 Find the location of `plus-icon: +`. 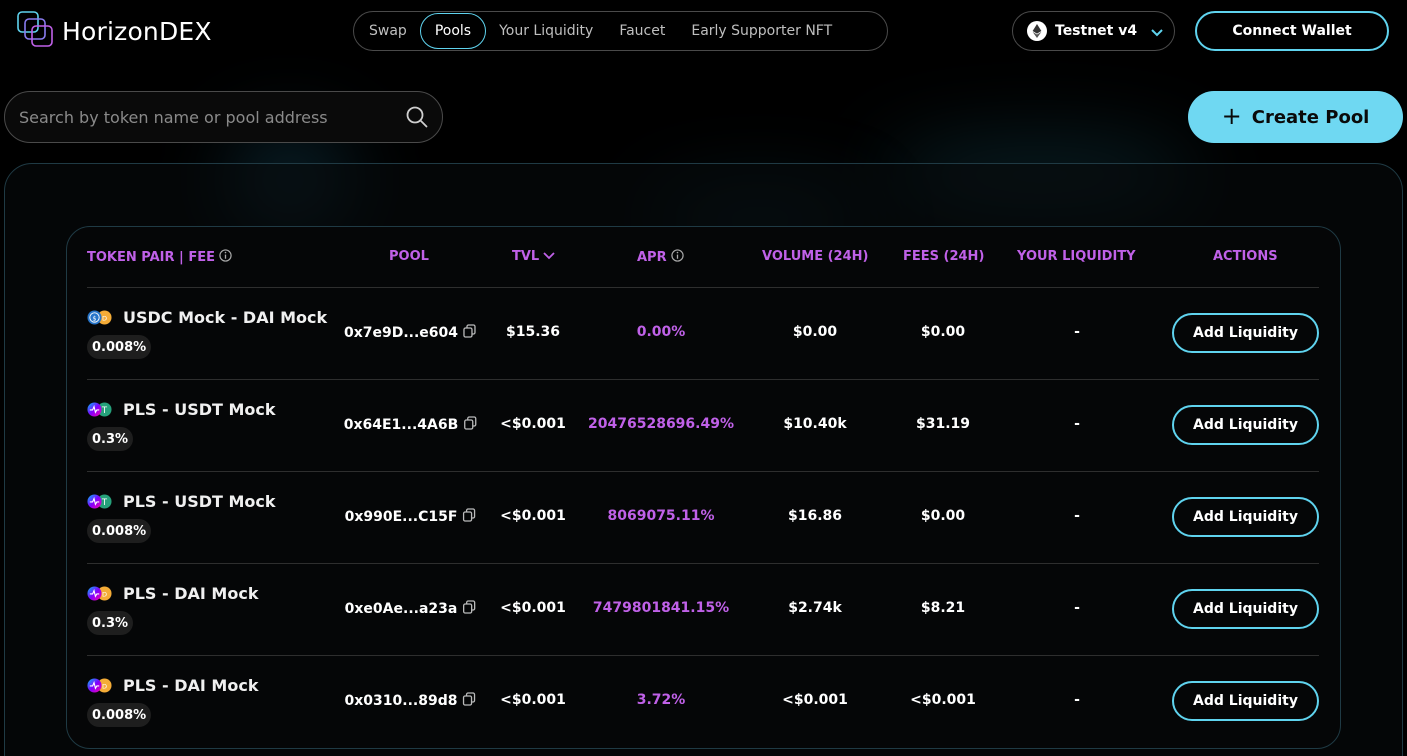

plus-icon: + is located at coordinates (1231, 116).